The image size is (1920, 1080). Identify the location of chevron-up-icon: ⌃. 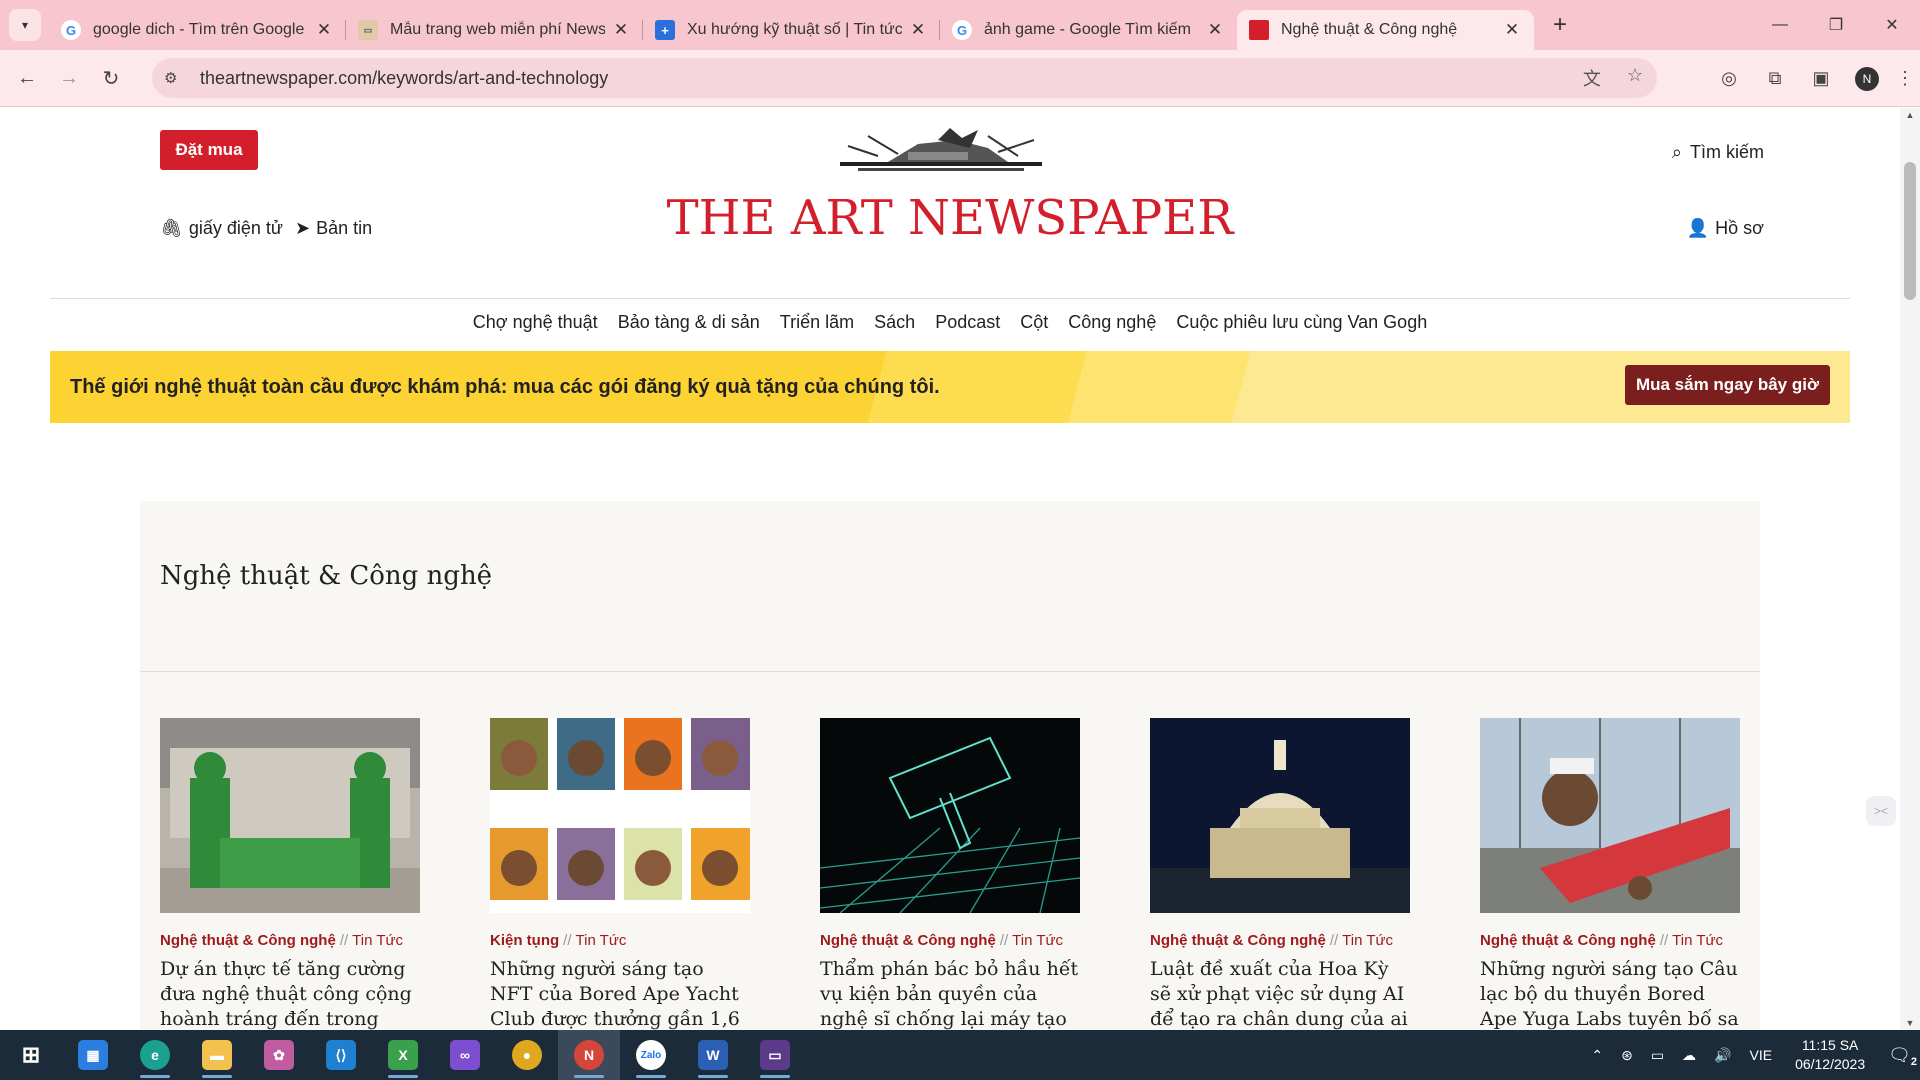
(1597, 1055).